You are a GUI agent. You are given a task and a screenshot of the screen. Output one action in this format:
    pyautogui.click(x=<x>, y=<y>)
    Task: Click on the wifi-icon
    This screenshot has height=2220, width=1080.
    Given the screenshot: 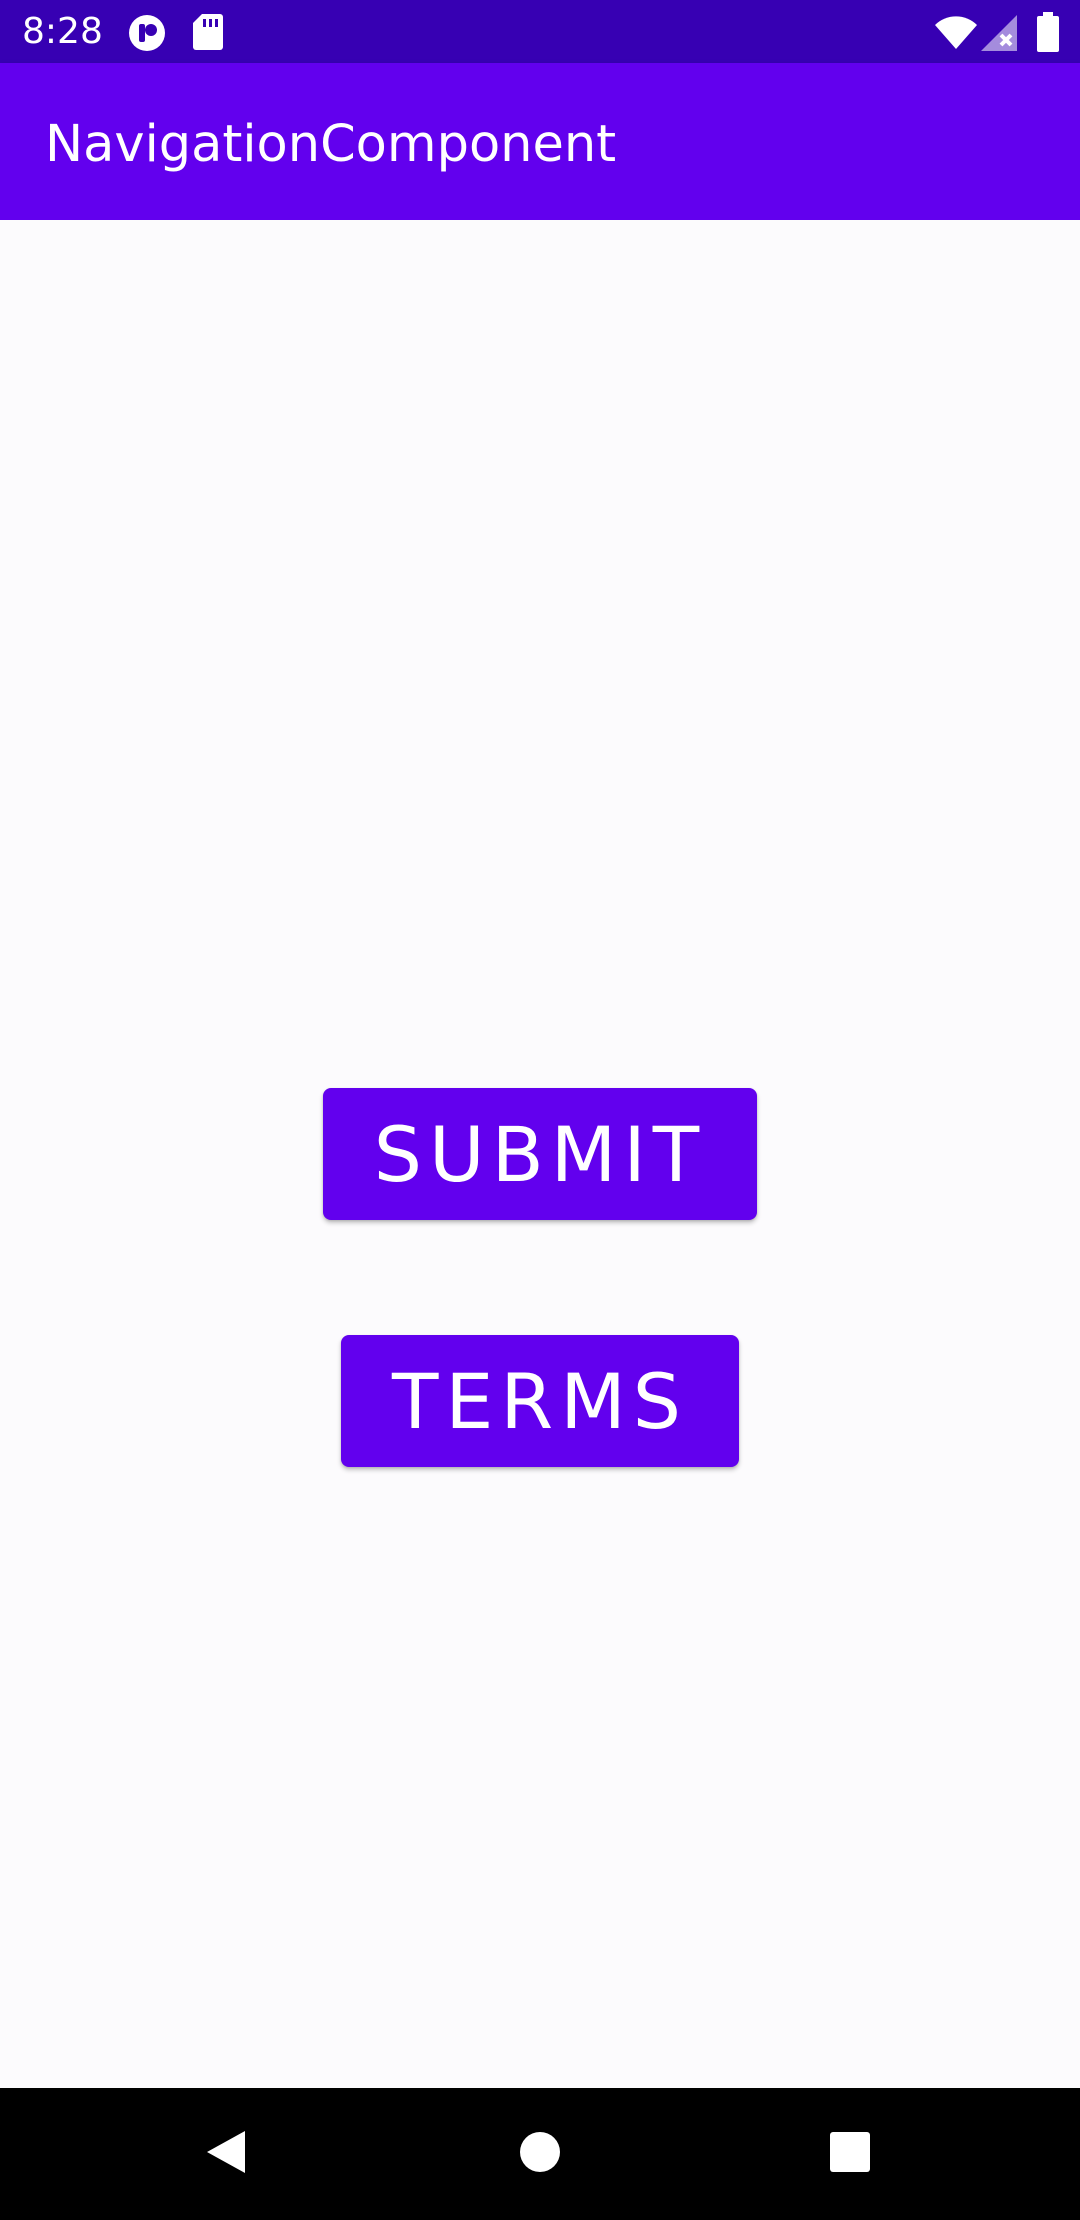 What is the action you would take?
    pyautogui.click(x=956, y=35)
    